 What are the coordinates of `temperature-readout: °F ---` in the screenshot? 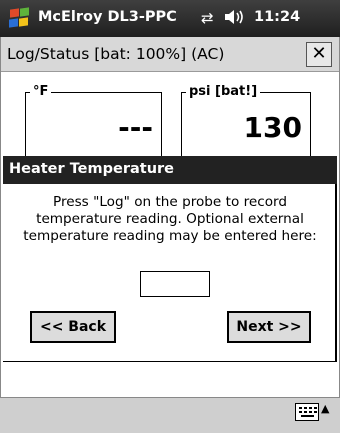 It's located at (93, 123).